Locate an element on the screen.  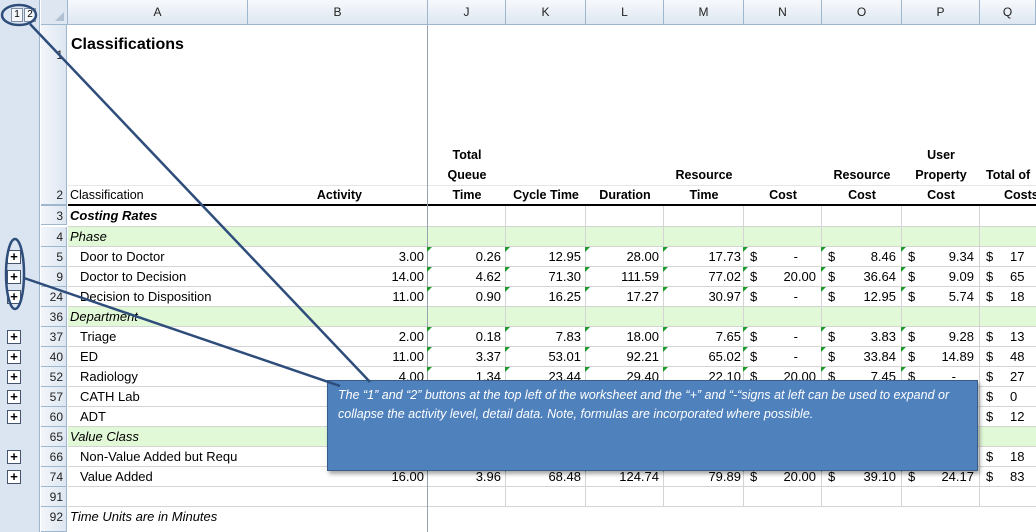
expand-buttons-highlight-ellipse is located at coordinates (15, 274).